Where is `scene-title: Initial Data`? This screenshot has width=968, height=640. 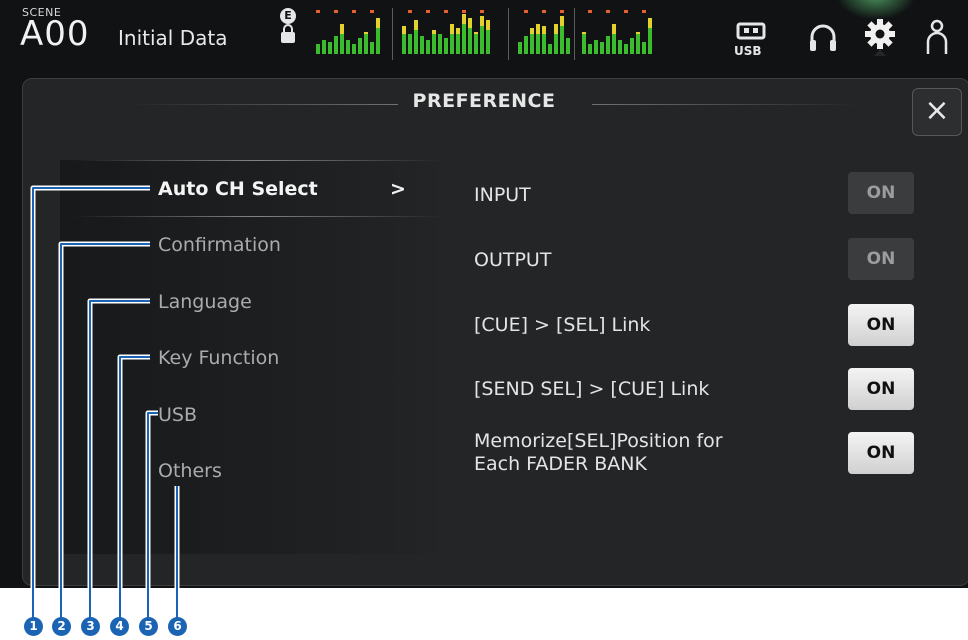 scene-title: Initial Data is located at coordinates (172, 38).